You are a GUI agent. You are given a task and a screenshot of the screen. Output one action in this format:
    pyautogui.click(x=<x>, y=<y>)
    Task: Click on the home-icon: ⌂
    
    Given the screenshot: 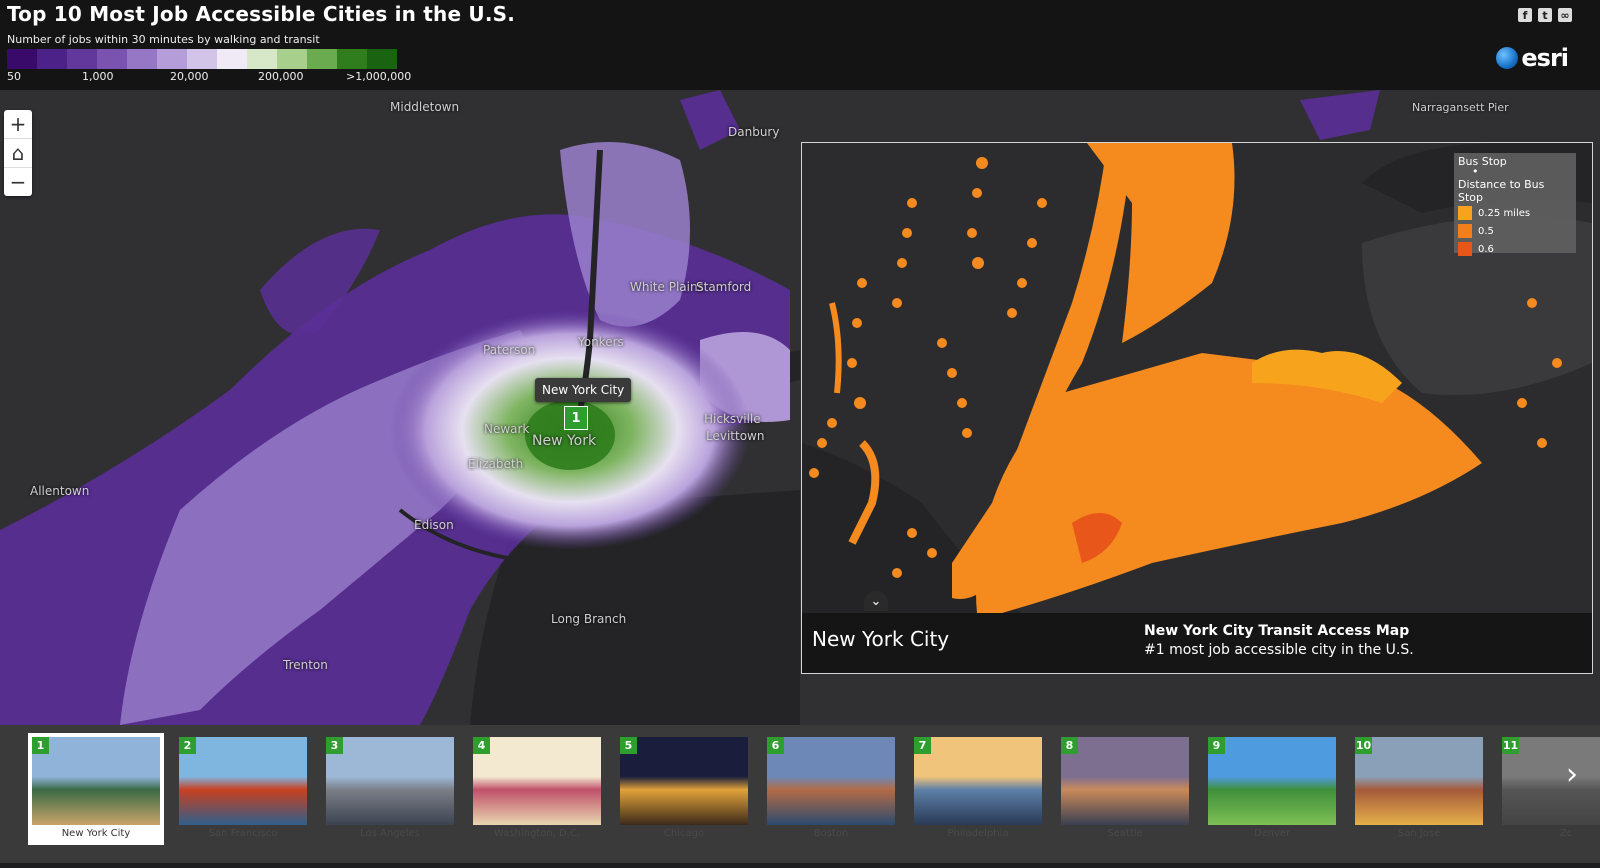 What is the action you would take?
    pyautogui.click(x=18, y=153)
    